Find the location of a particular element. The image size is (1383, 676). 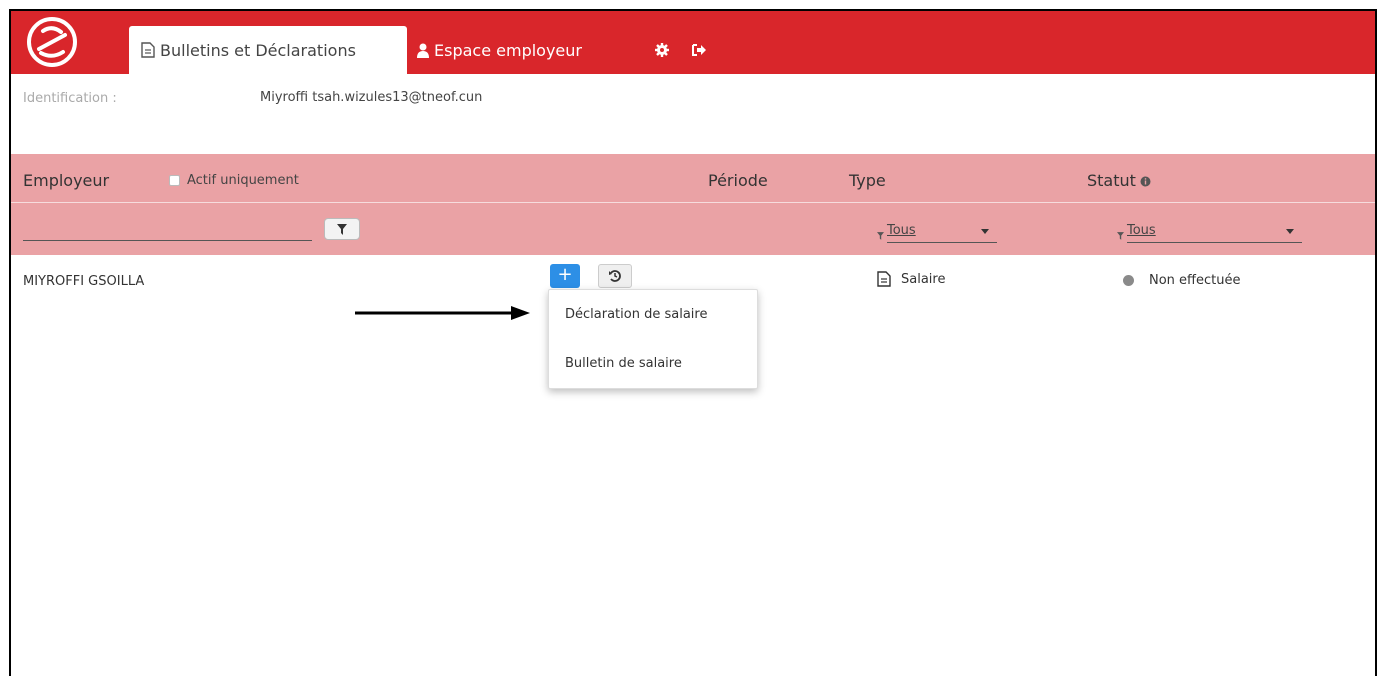

menu-item-declaration-salaire: Déclaration de salaire is located at coordinates (636, 314).